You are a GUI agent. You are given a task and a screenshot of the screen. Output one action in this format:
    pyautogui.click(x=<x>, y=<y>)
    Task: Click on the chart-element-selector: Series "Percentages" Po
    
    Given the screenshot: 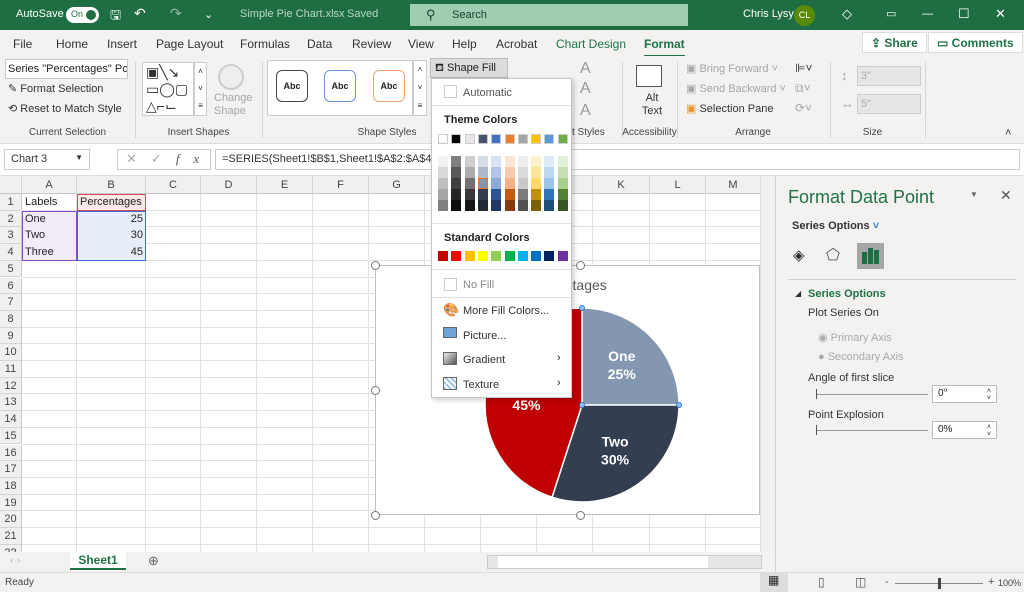 What is the action you would take?
    pyautogui.click(x=66, y=69)
    